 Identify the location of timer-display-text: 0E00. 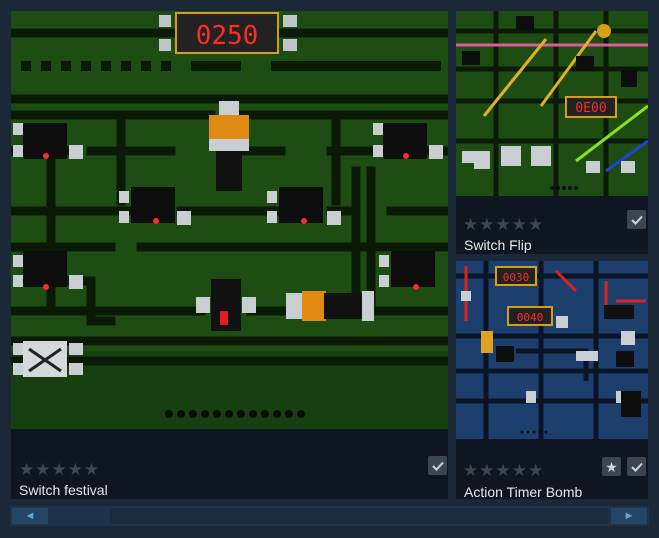
(590, 108).